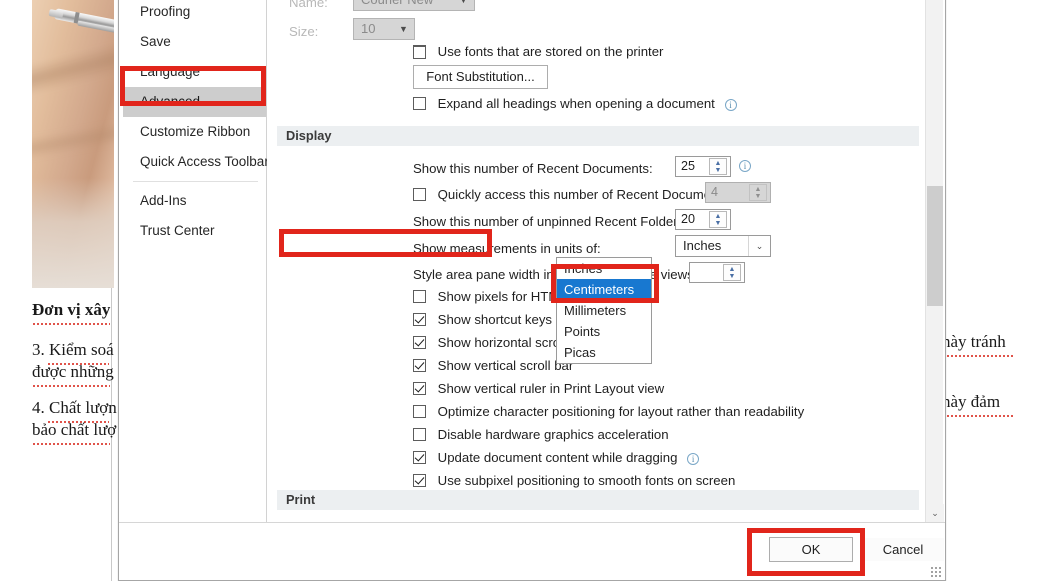 The image size is (1055, 581). Describe the element at coordinates (738, 192) in the screenshot. I see `quick-access-recent-stepper: 4 ▲ ▼` at that location.